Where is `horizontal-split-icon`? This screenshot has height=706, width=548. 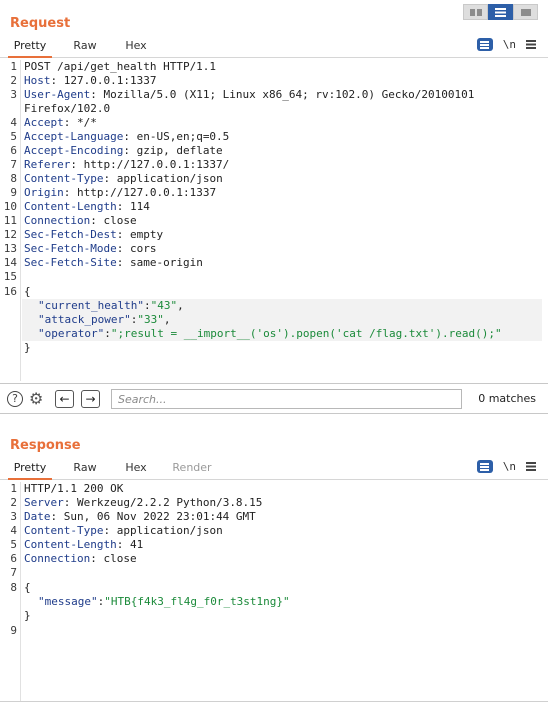 horizontal-split-icon is located at coordinates (500, 12).